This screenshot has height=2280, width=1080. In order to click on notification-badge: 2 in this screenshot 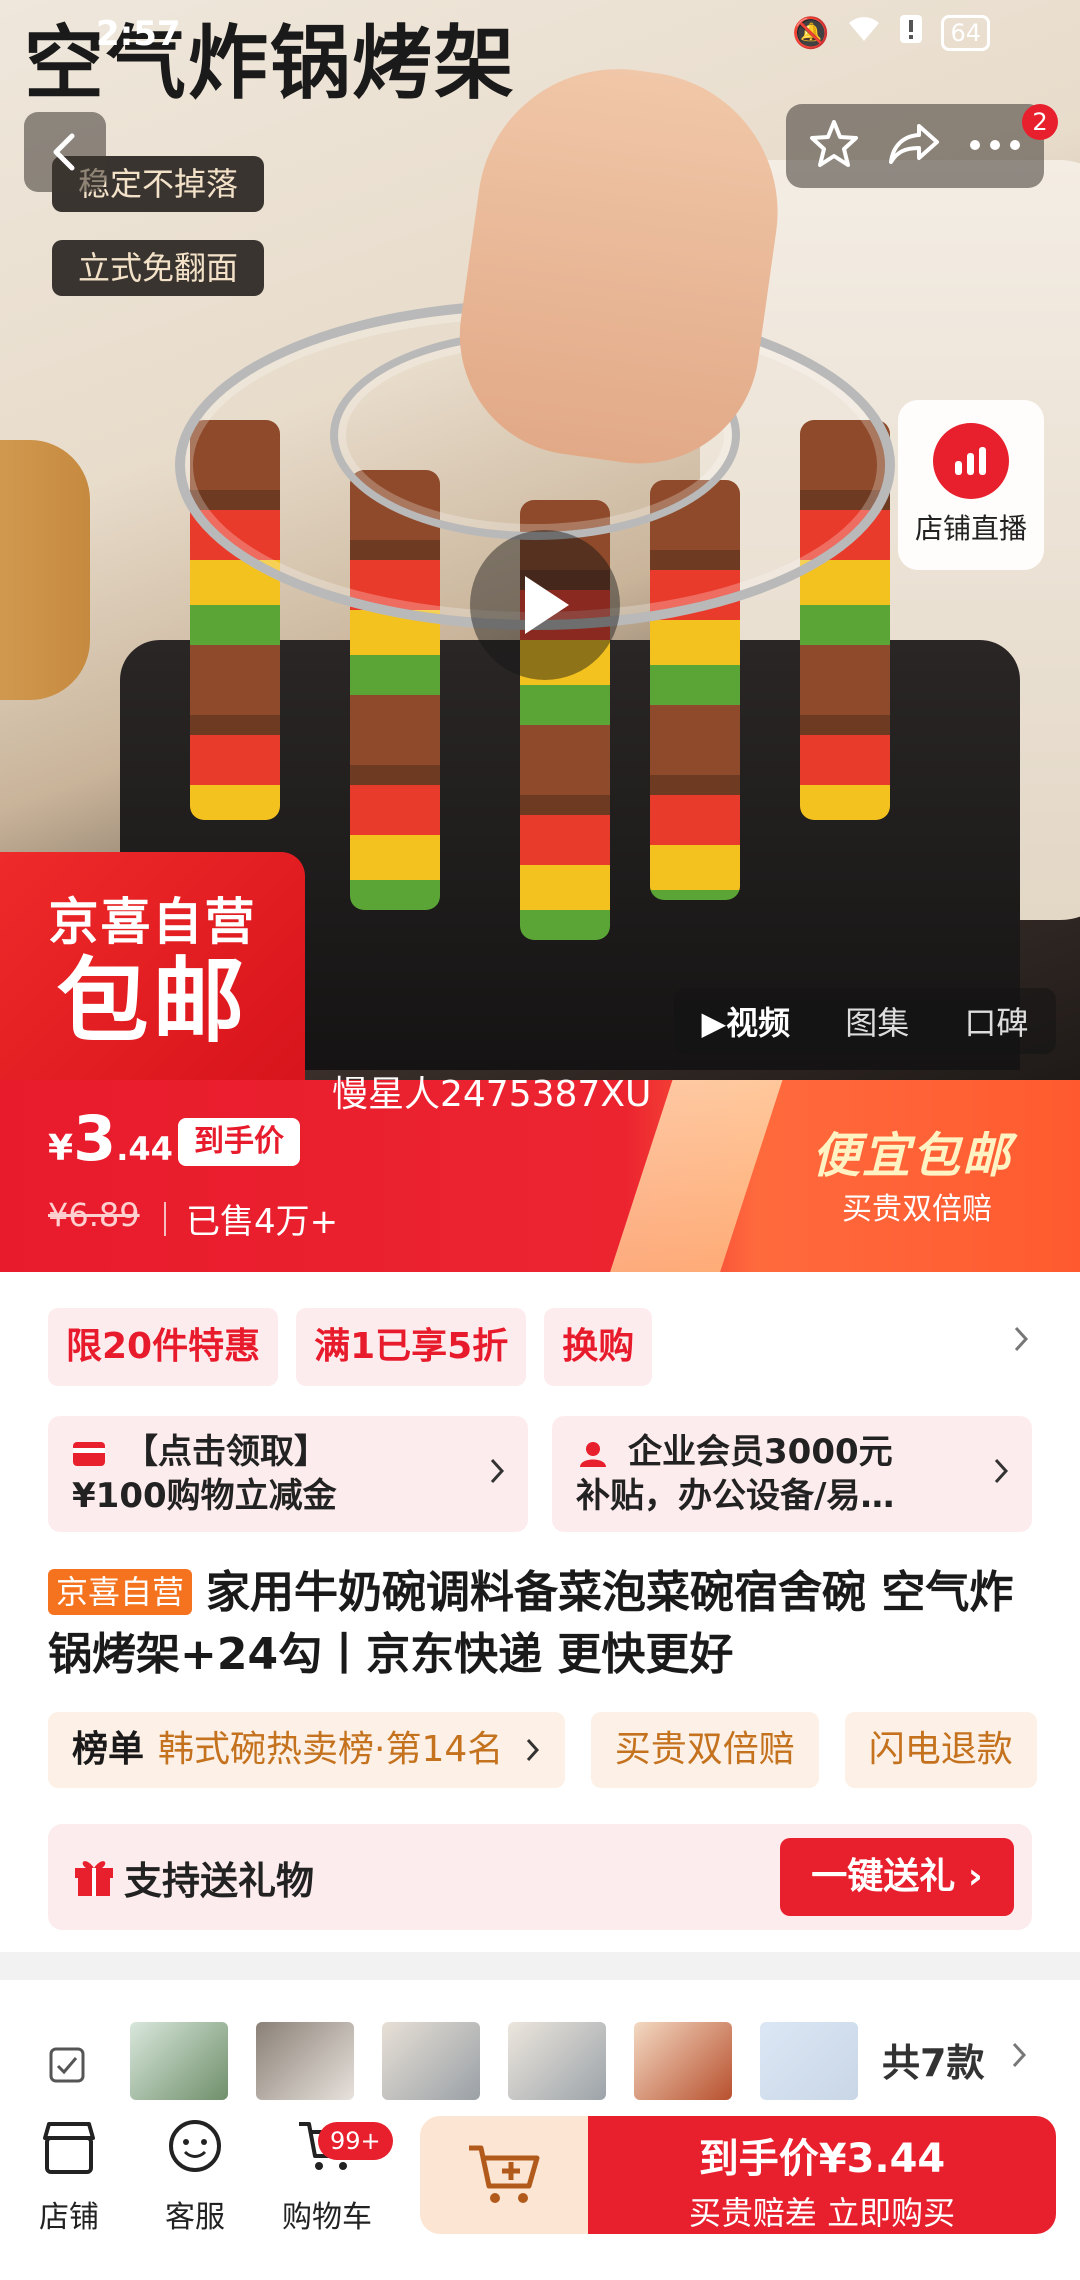, I will do `click(1040, 122)`.